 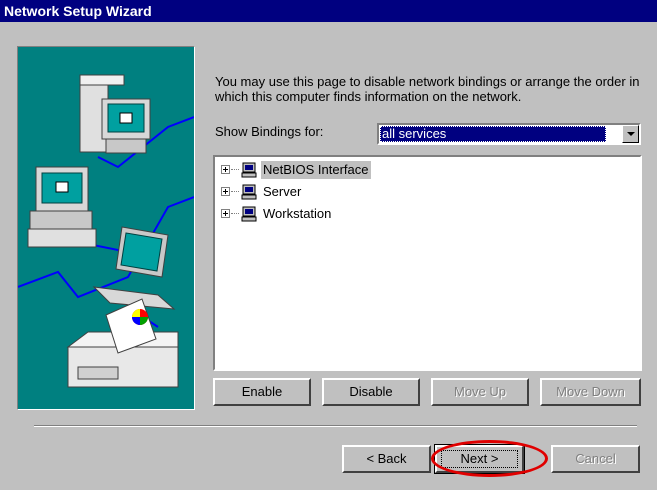 What do you see at coordinates (335, 426) in the screenshot?
I see `divider` at bounding box center [335, 426].